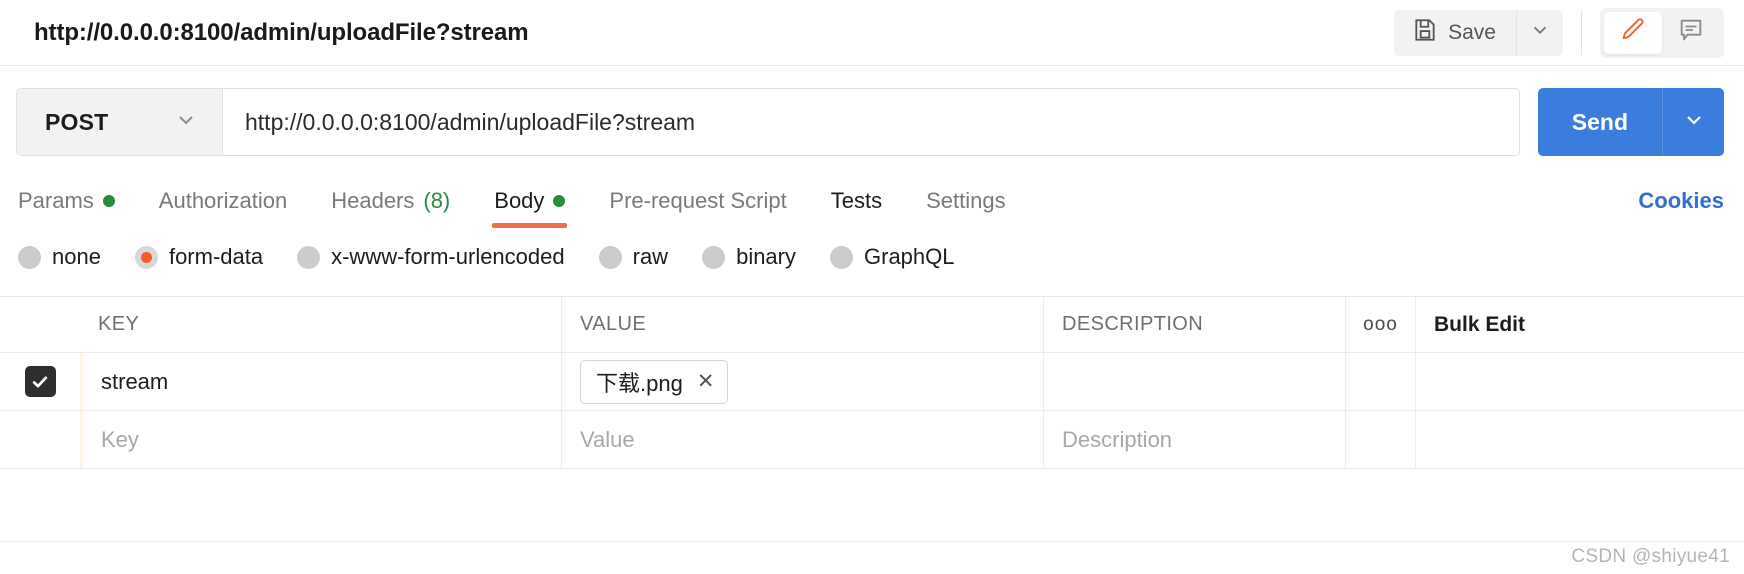  What do you see at coordinates (1117, 439) in the screenshot?
I see `description-placeholder: Description` at bounding box center [1117, 439].